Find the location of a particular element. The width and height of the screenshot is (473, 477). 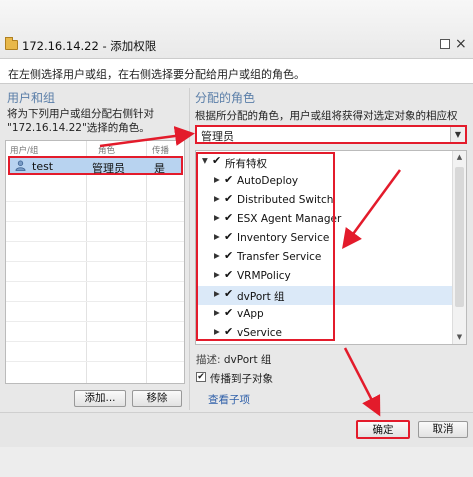

instruction-text: 在左侧选择用户或组，在右侧选择要分配给用户或组的角色。 is located at coordinates (236, 71).